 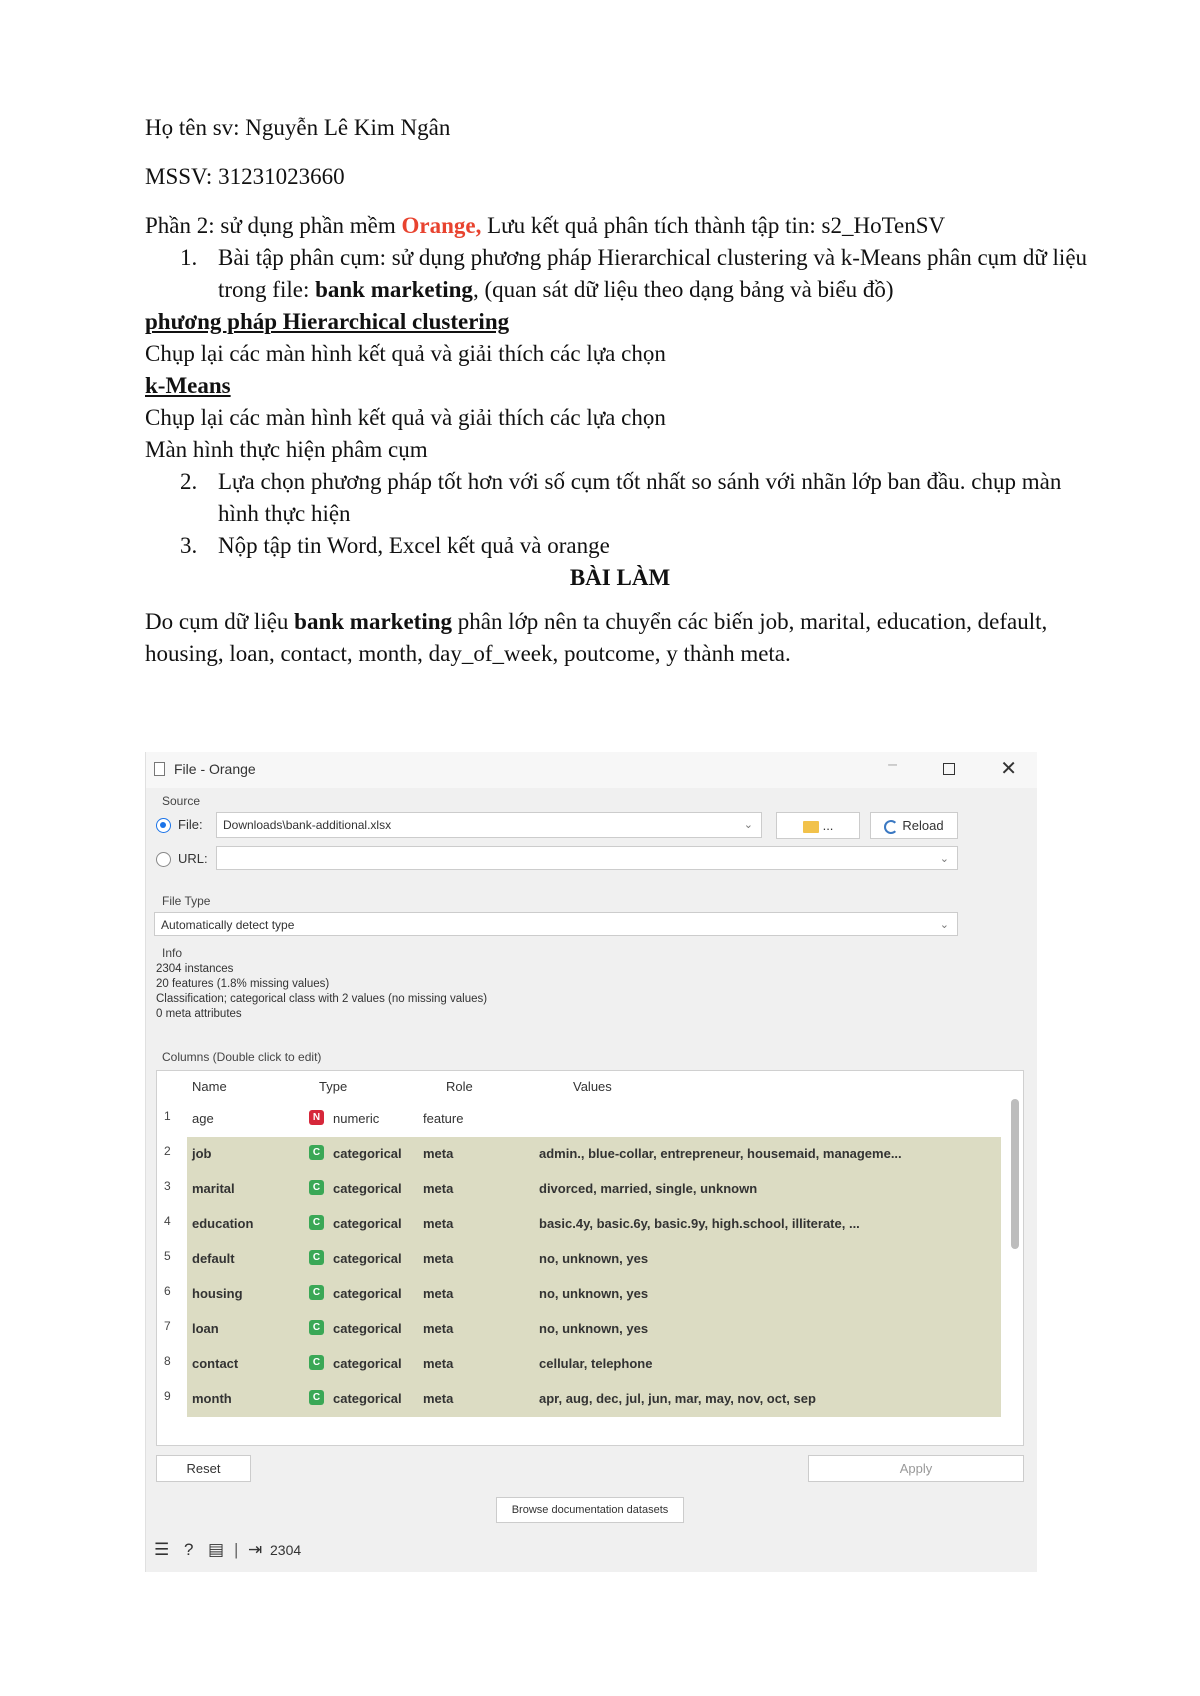 I want to click on row-number: 3, so click(x=167, y=1186).